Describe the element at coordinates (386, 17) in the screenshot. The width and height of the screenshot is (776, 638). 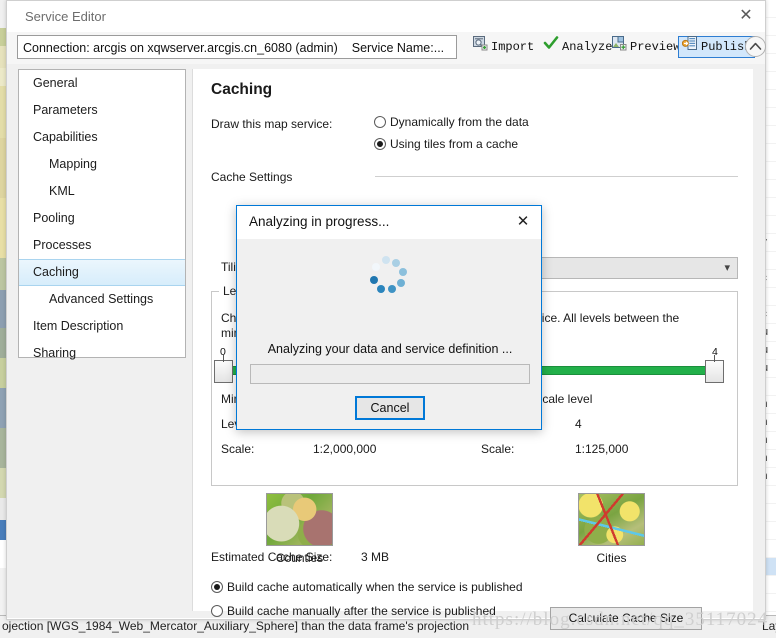
I see `window-title-bar: Service Editor ✕` at that location.